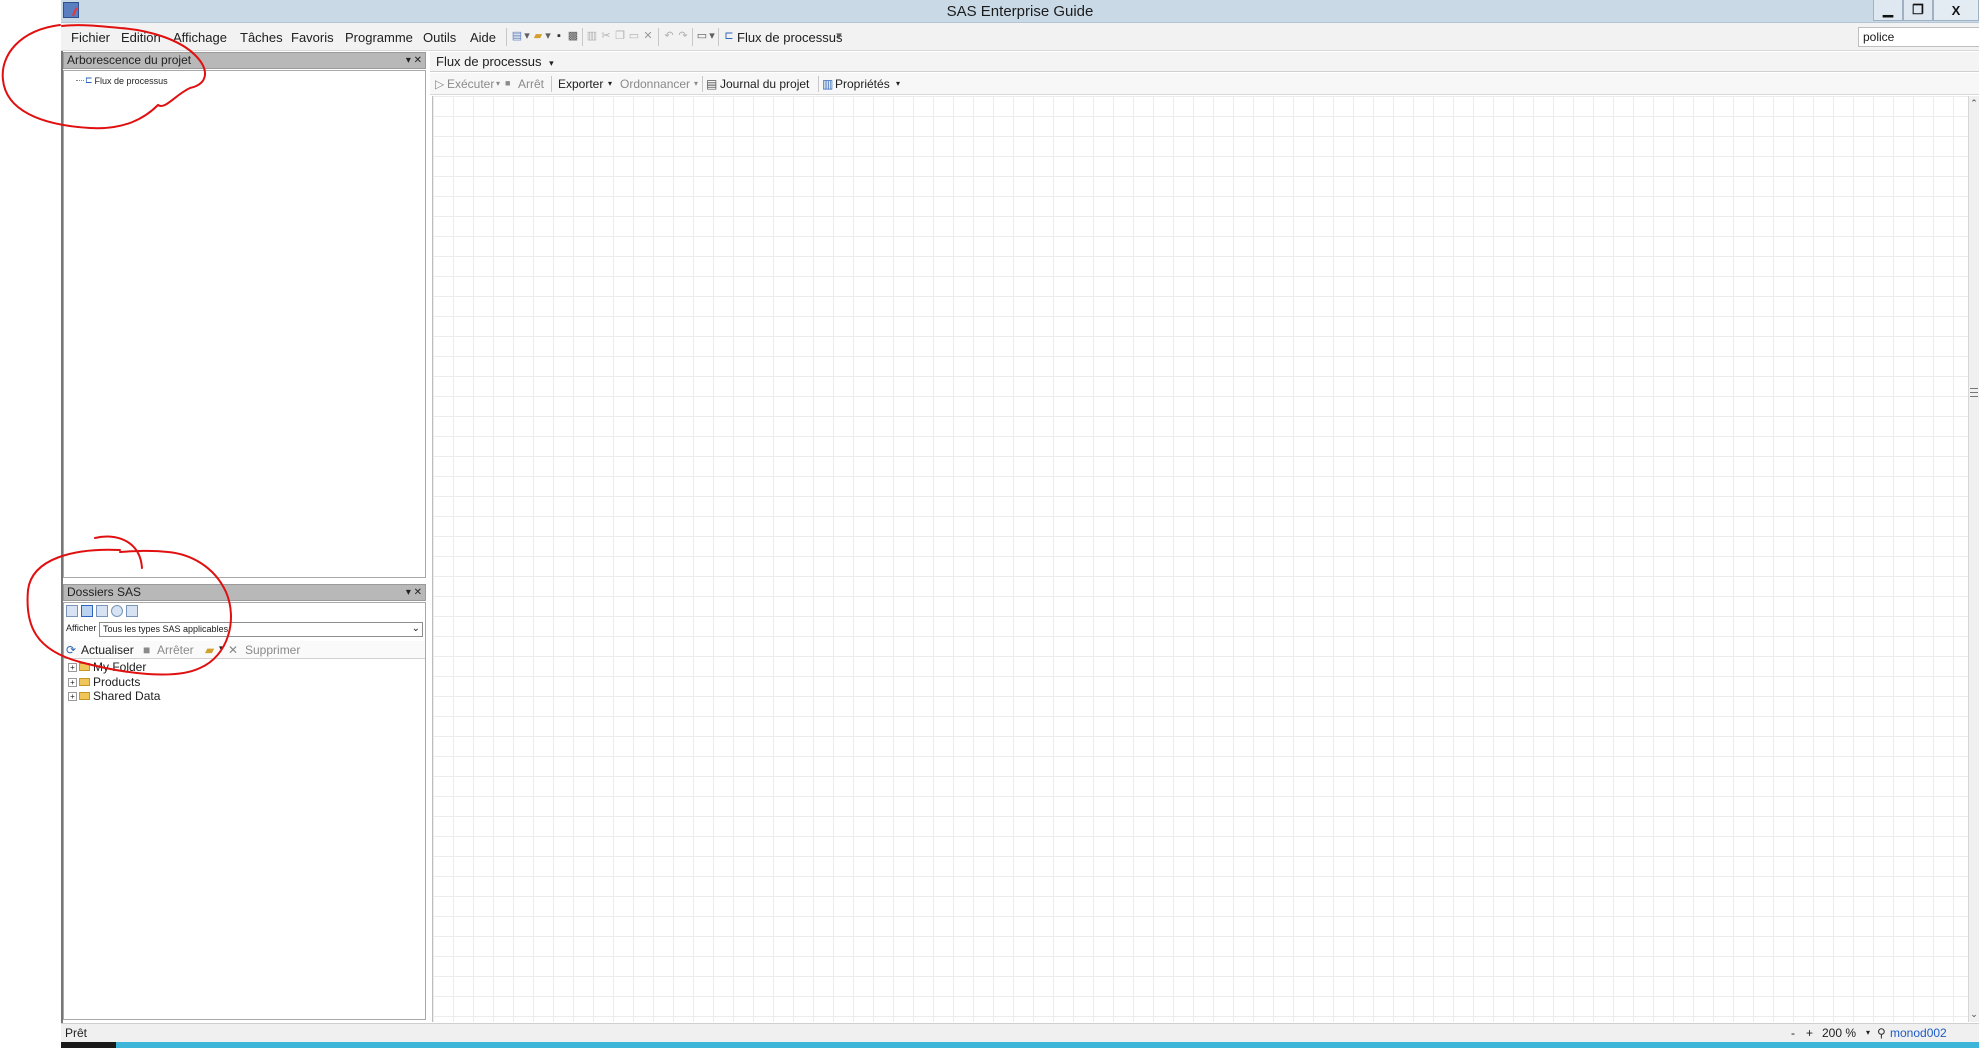  What do you see at coordinates (1974, 103) in the screenshot?
I see `scroll-up-icon: ⌃` at bounding box center [1974, 103].